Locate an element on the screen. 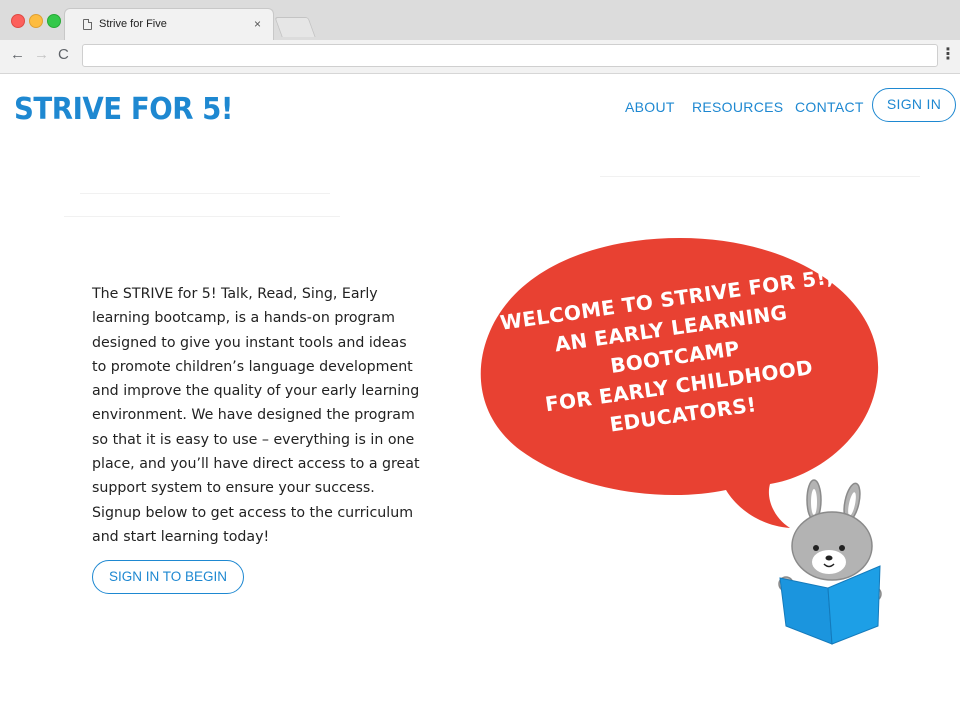 The height and width of the screenshot is (725, 960). maximize-window-button is located at coordinates (54, 21).